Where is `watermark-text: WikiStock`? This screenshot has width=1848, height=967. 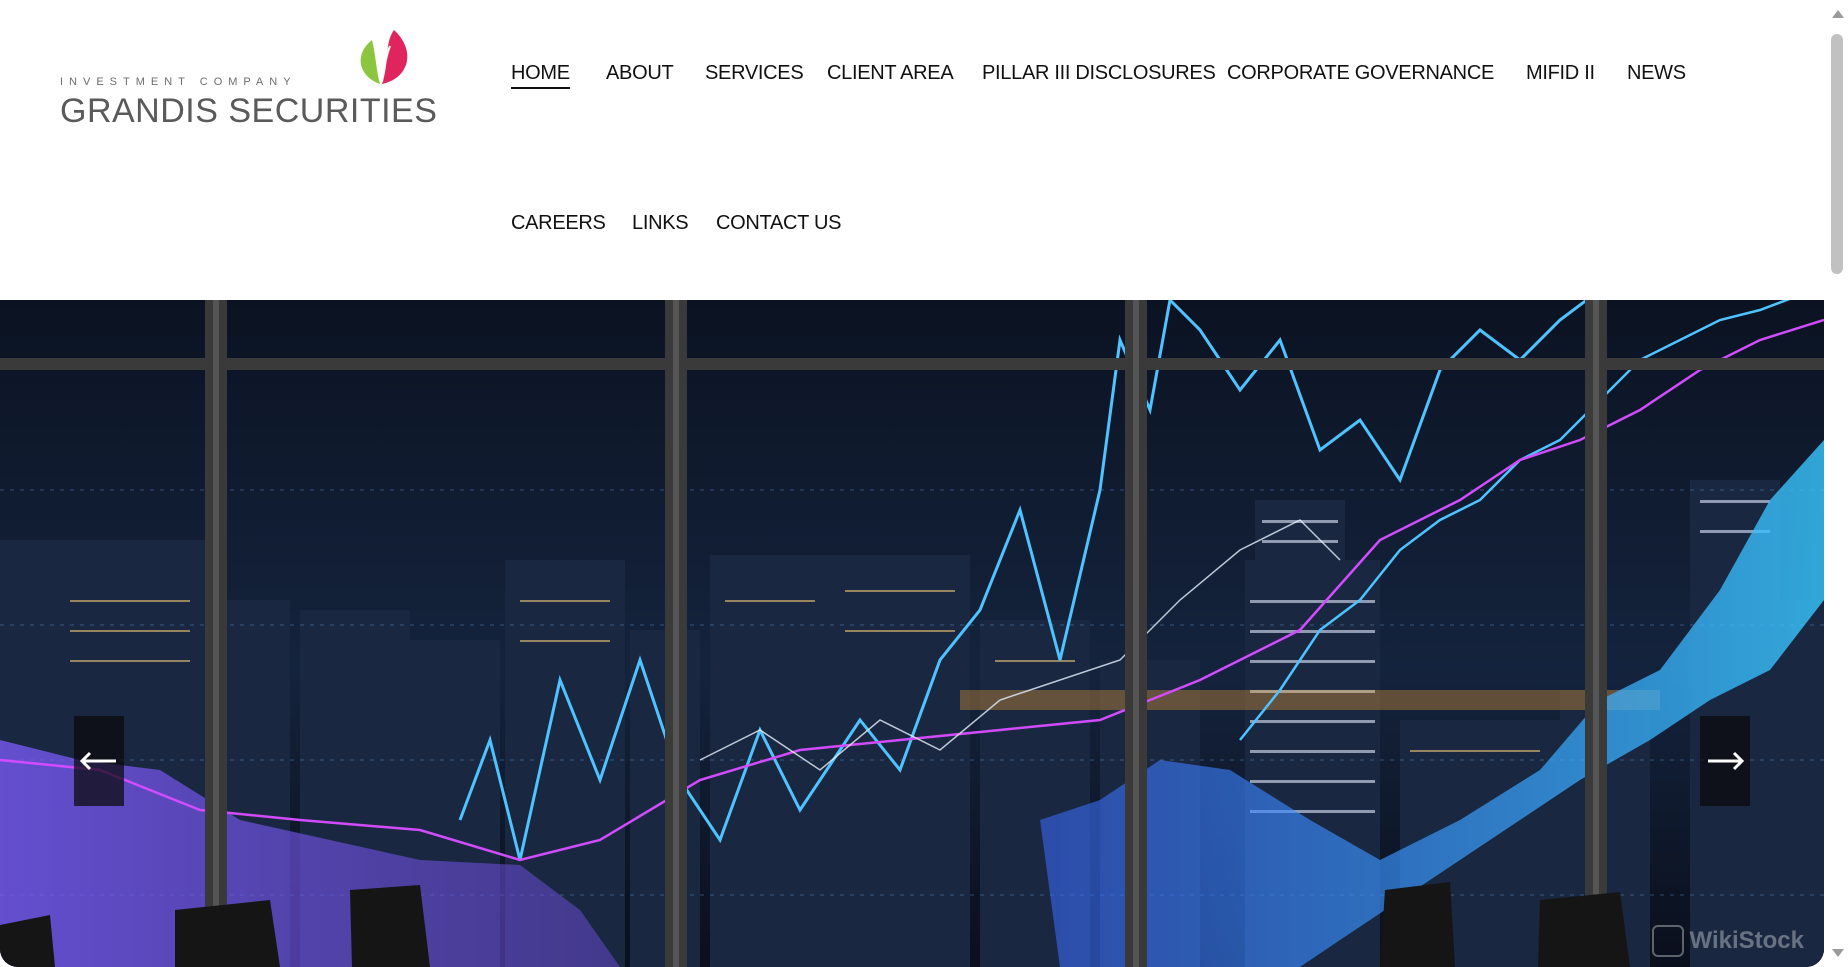 watermark-text: WikiStock is located at coordinates (1746, 940).